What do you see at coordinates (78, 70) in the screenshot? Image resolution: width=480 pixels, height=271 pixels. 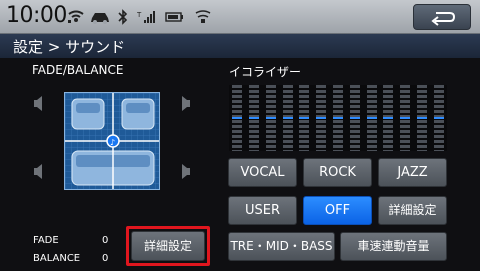 I see `fade-balance-label: FADE/BALANCE` at bounding box center [78, 70].